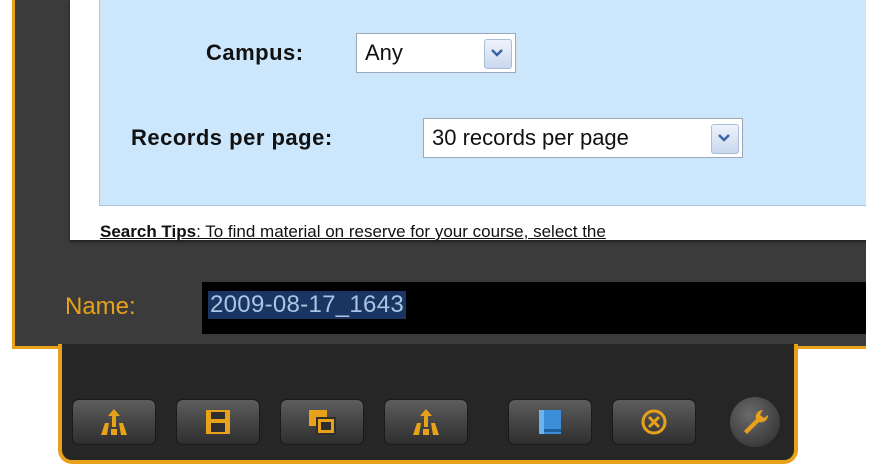  I want to click on copy-icon, so click(322, 422).